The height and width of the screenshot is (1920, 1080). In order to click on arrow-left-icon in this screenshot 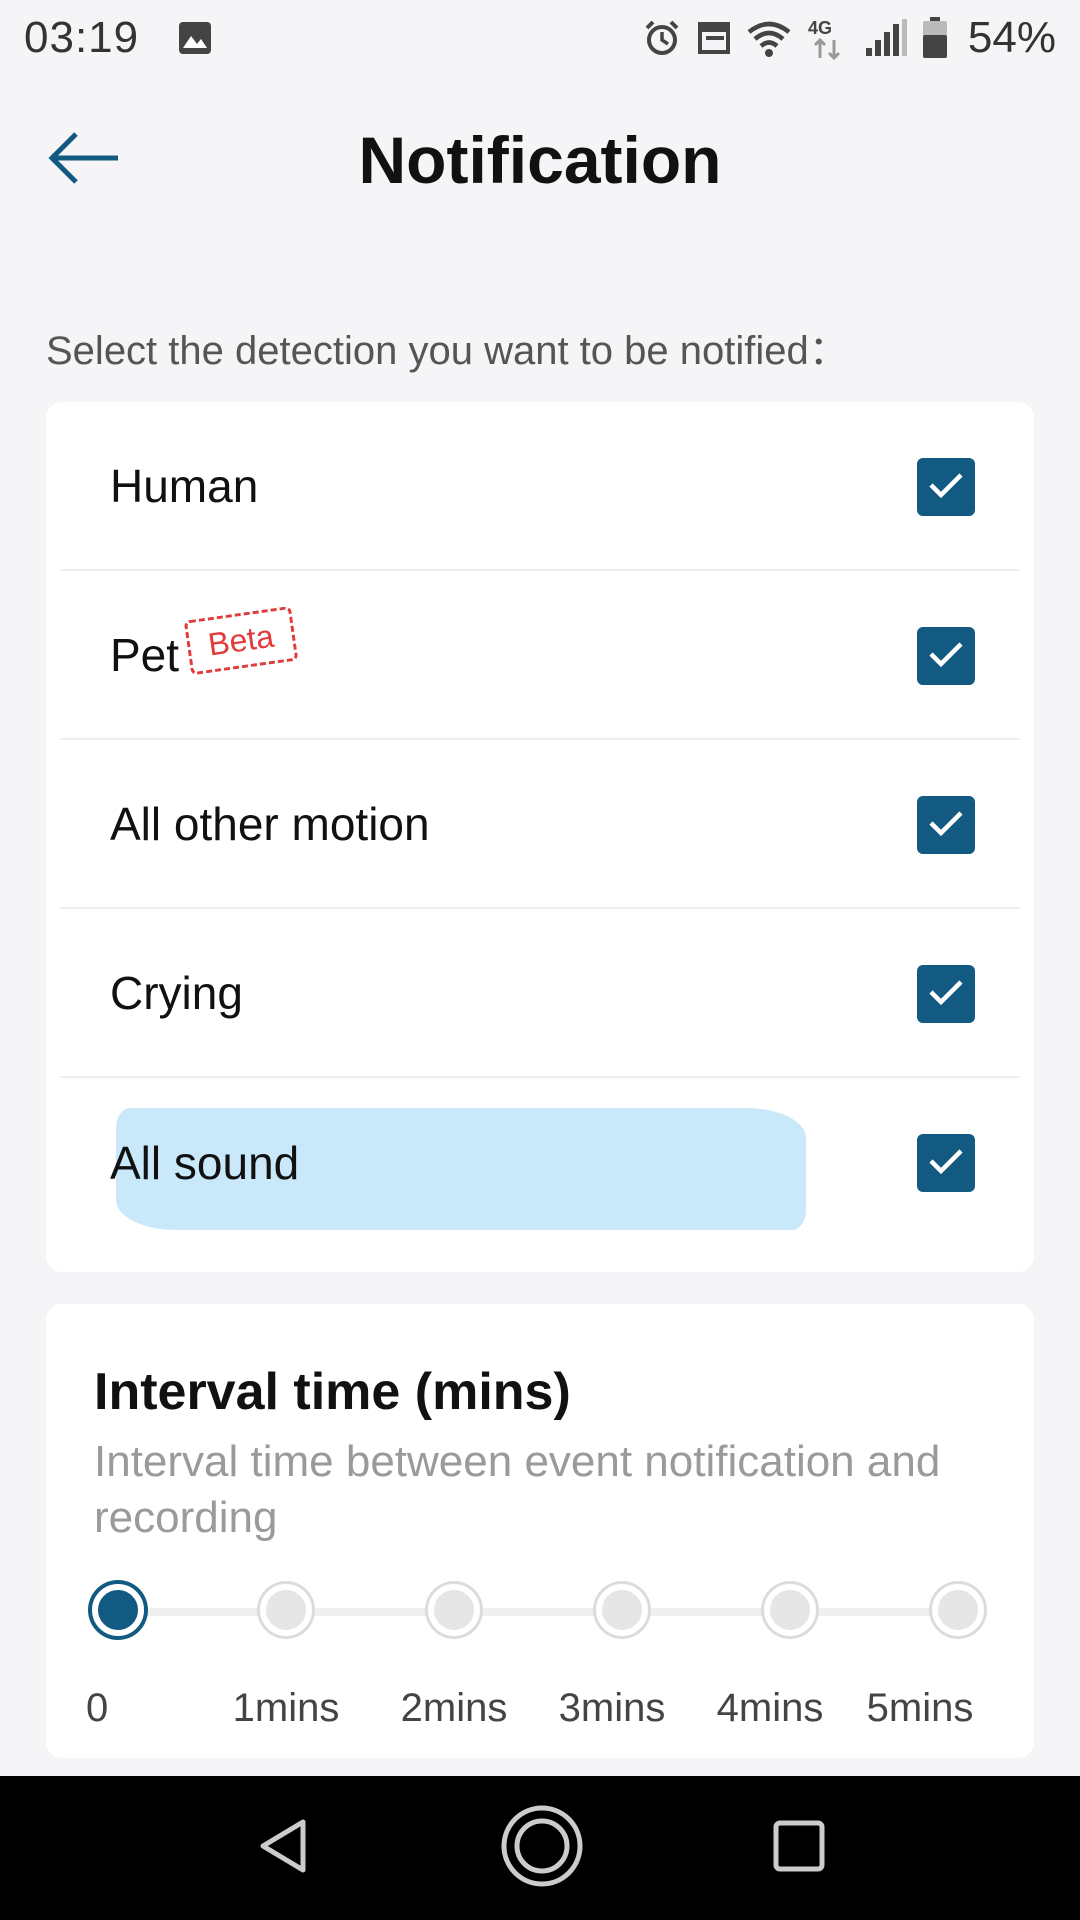, I will do `click(84, 160)`.